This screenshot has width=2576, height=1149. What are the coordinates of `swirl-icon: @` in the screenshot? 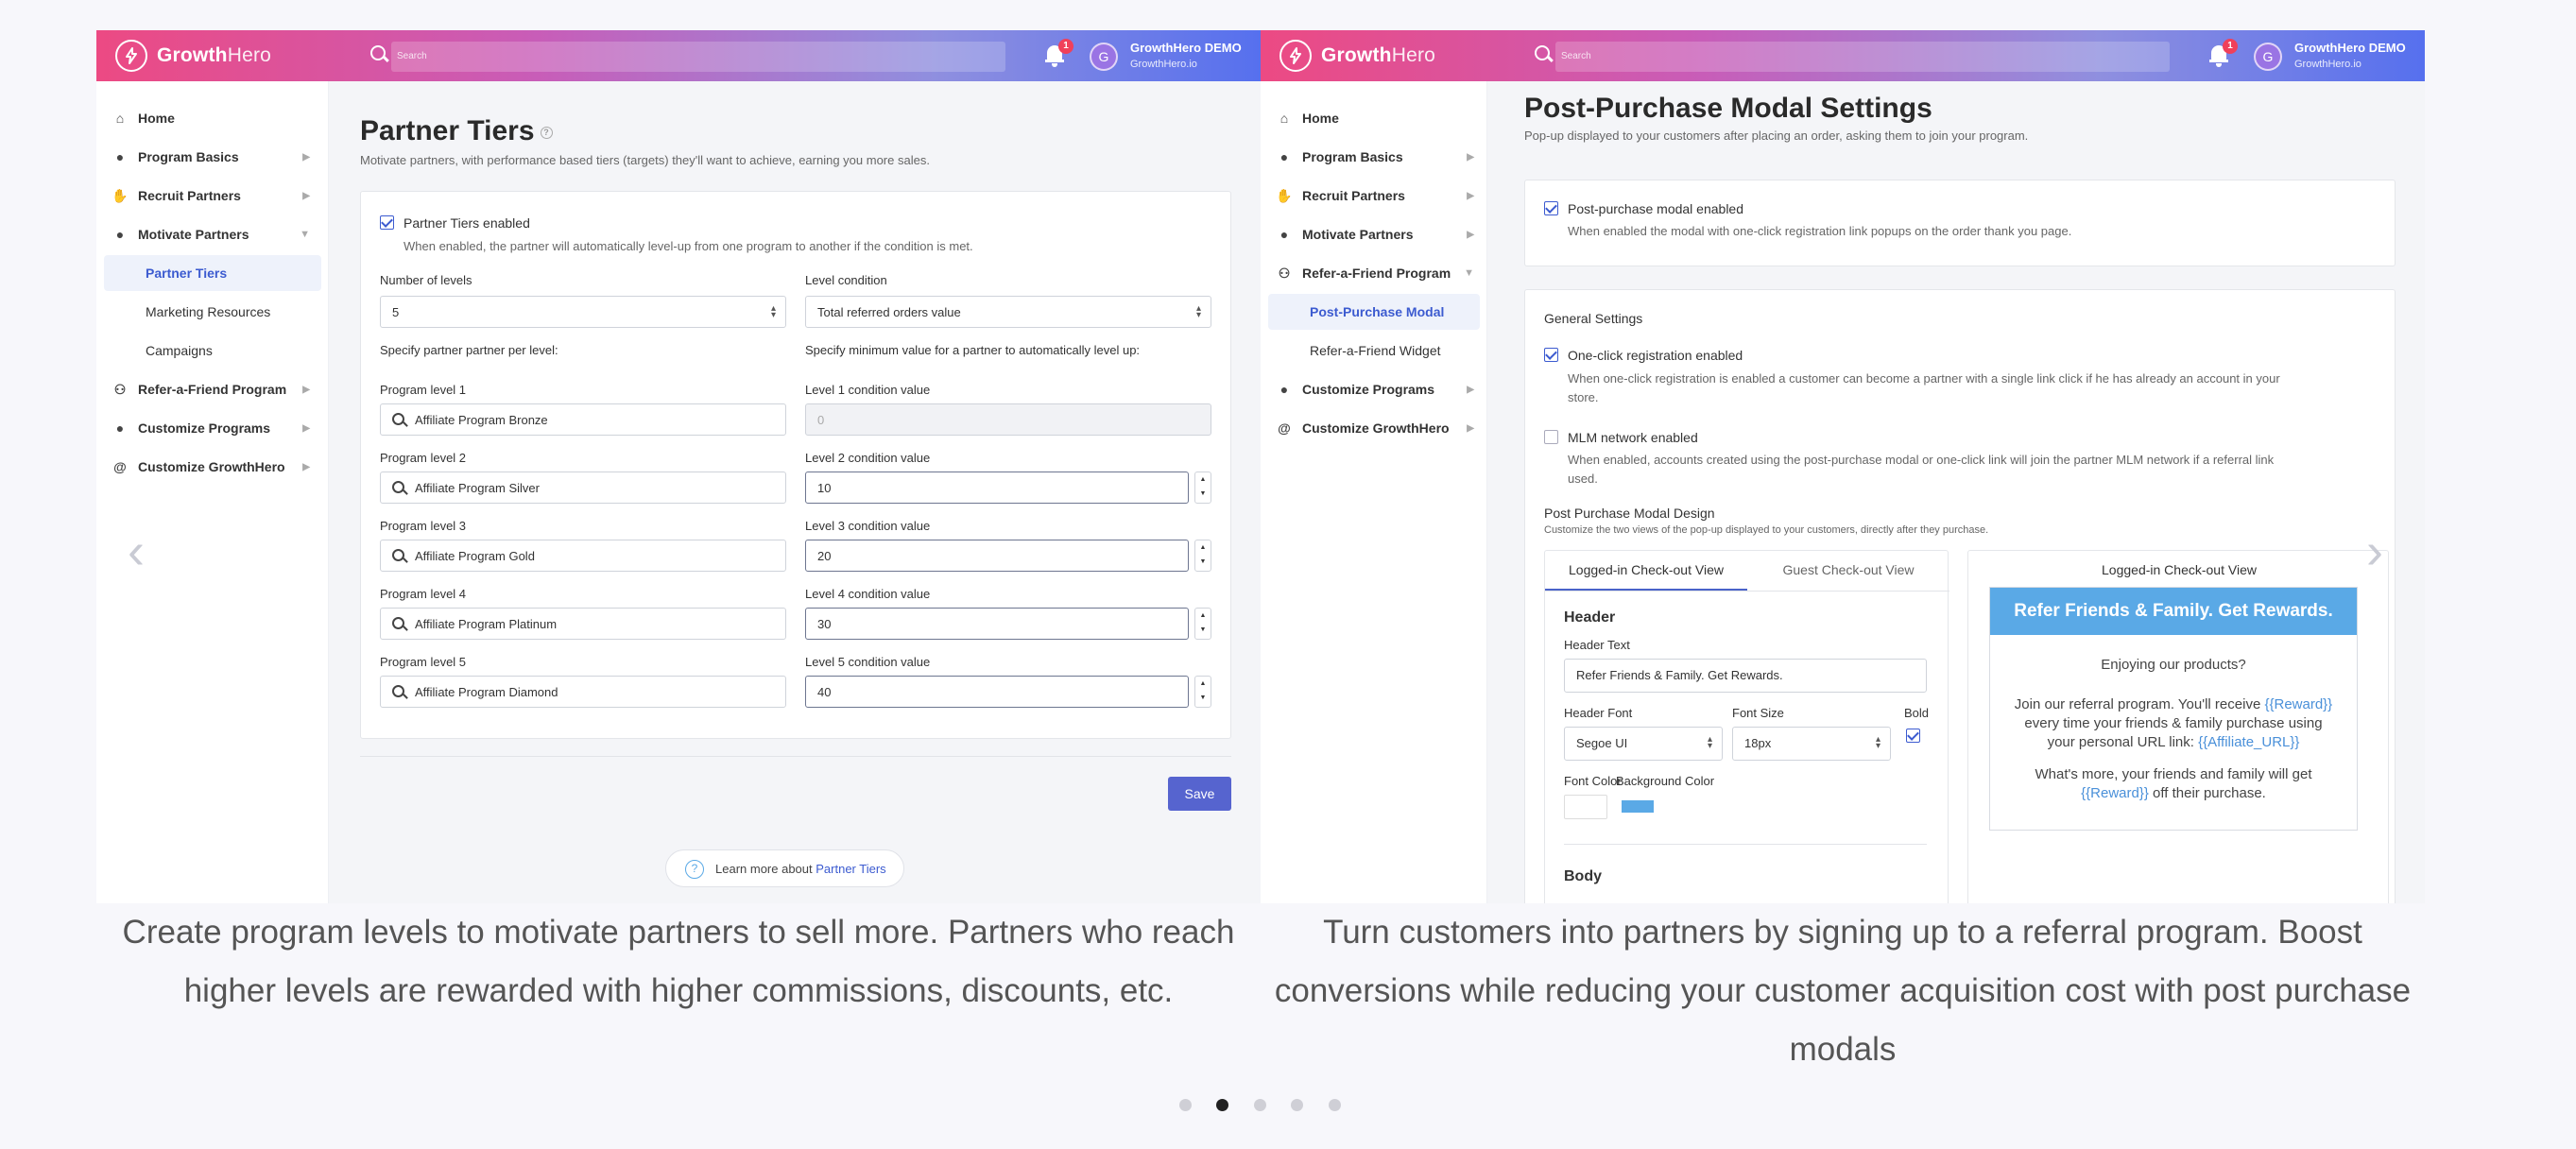 It's located at (120, 466).